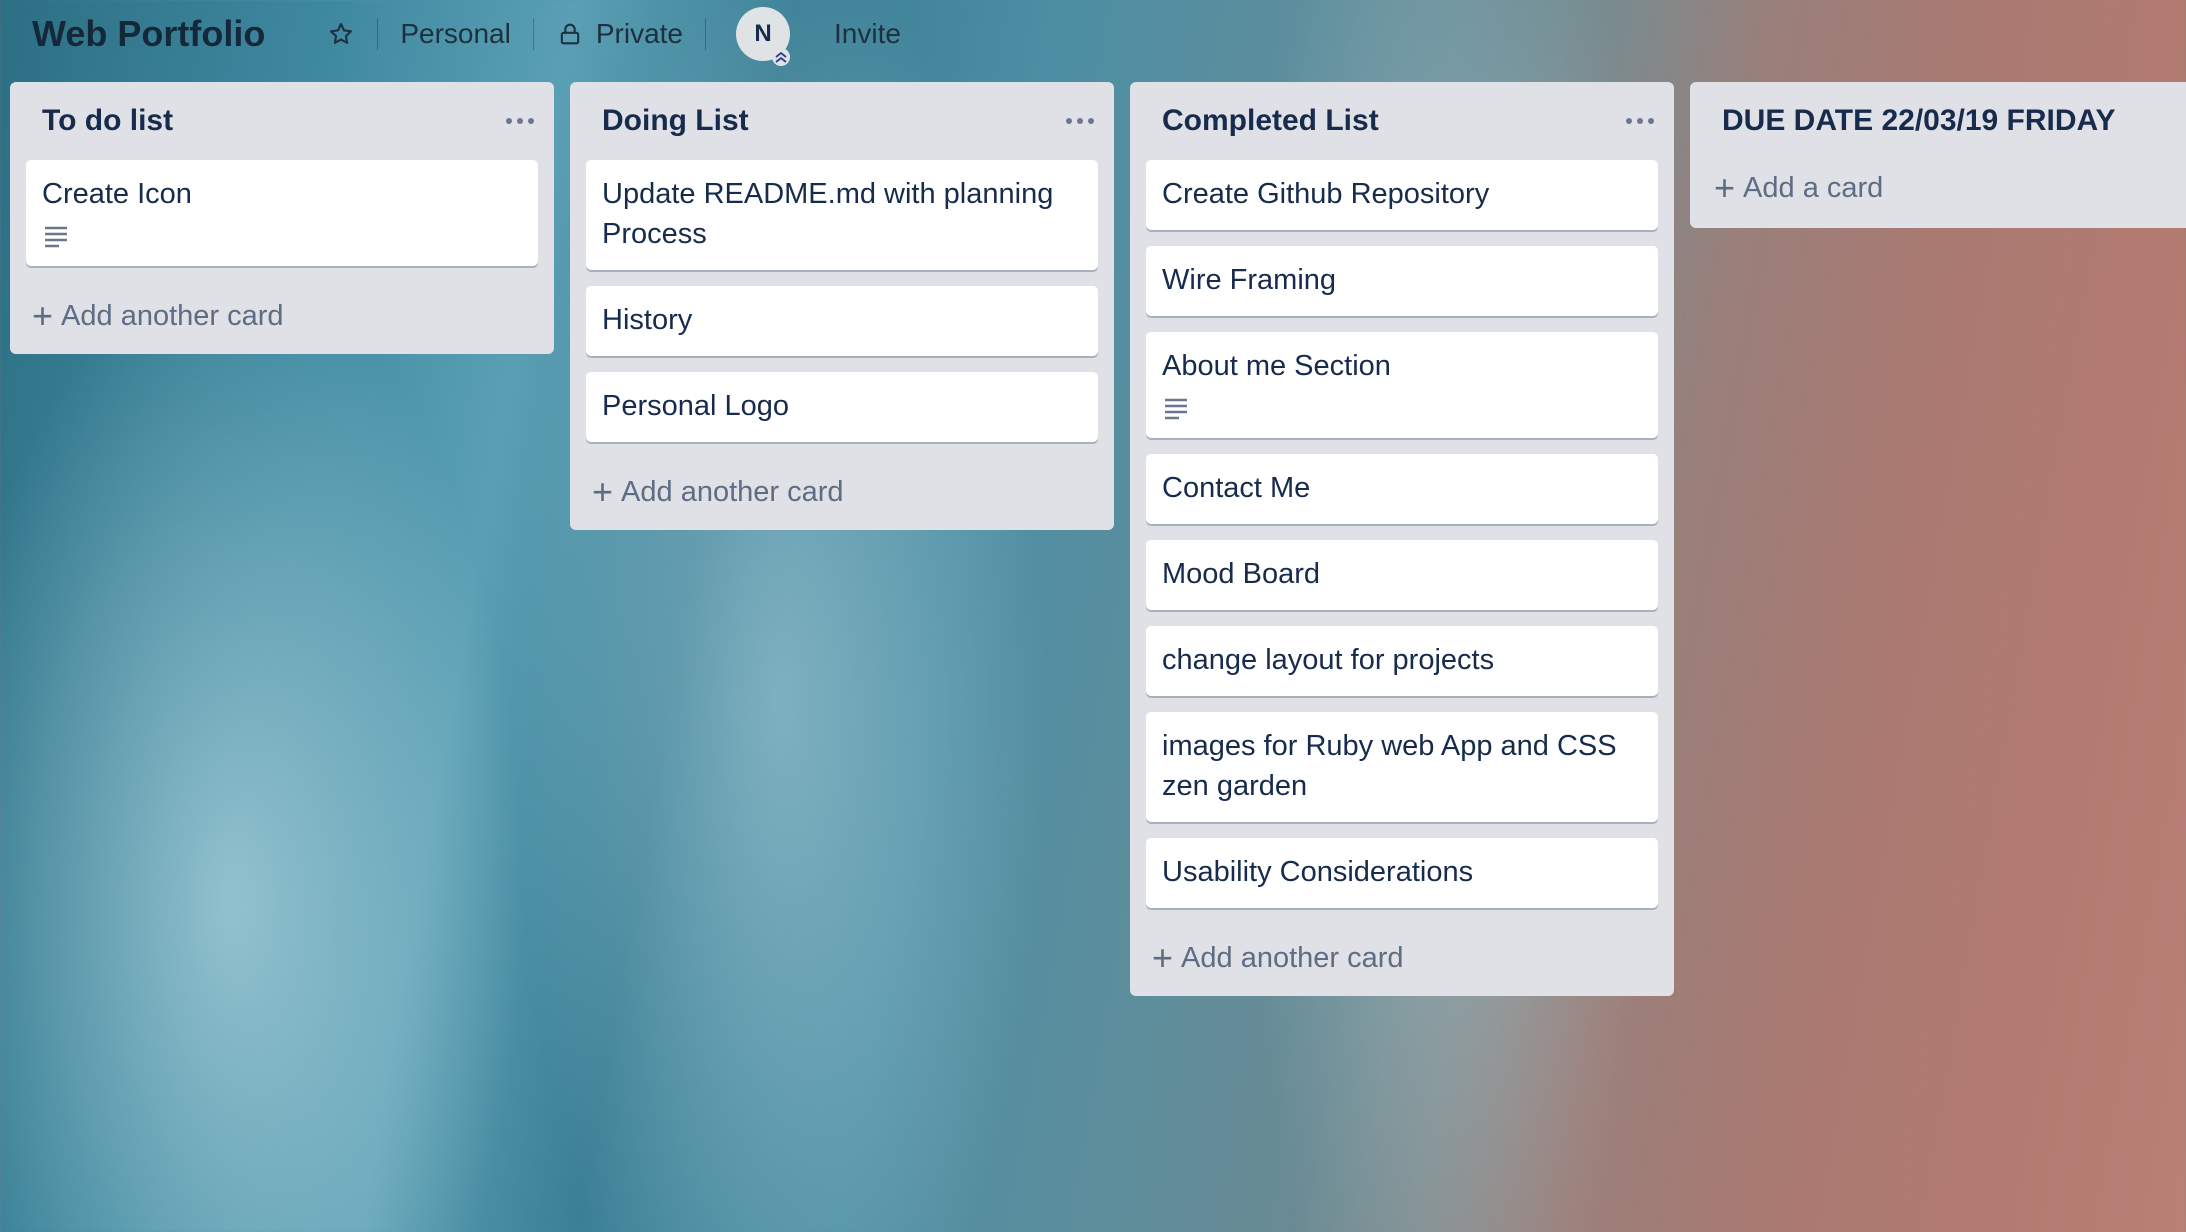 The width and height of the screenshot is (2186, 1232). I want to click on card-title: Create Icon, so click(117, 194).